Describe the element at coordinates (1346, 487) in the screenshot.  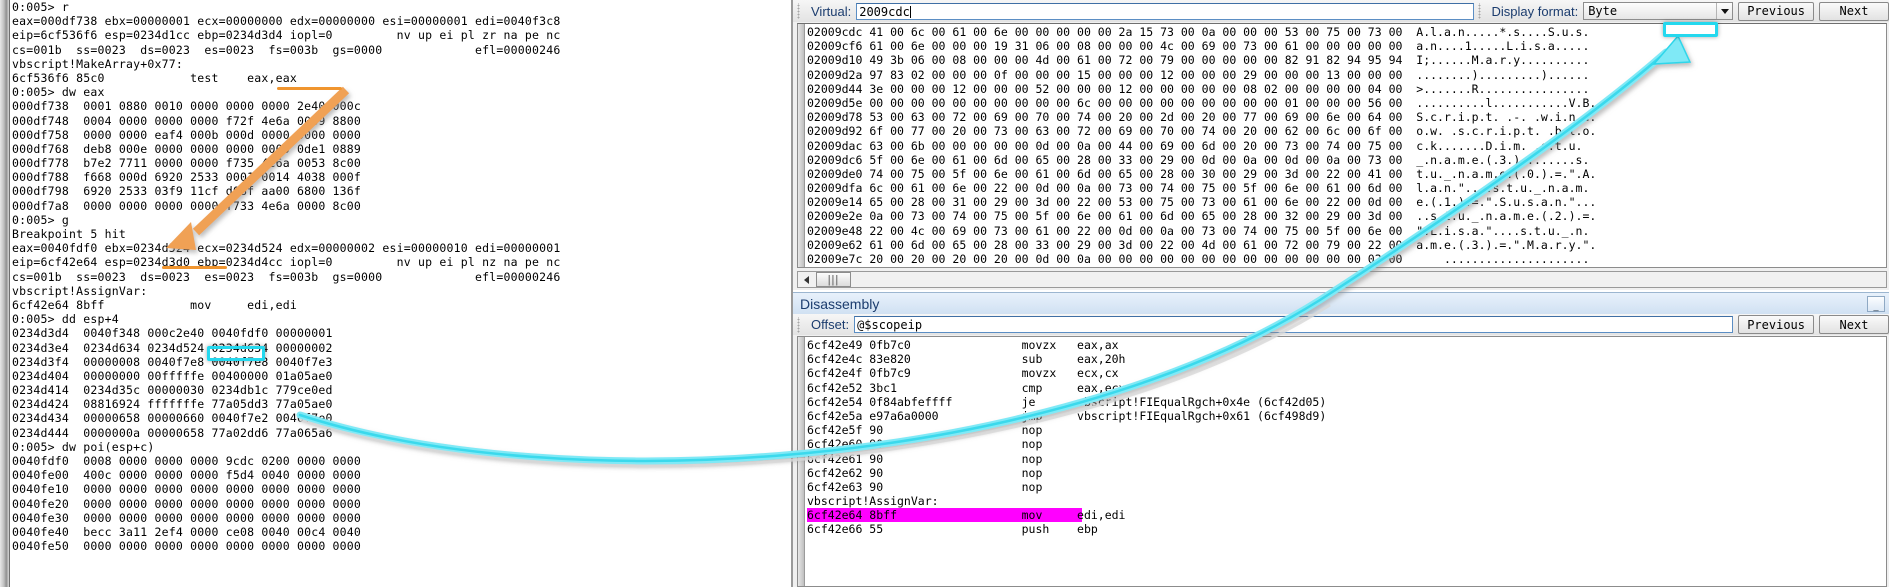
I see `disassembly-row: 6cf42e63 90 nop` at that location.